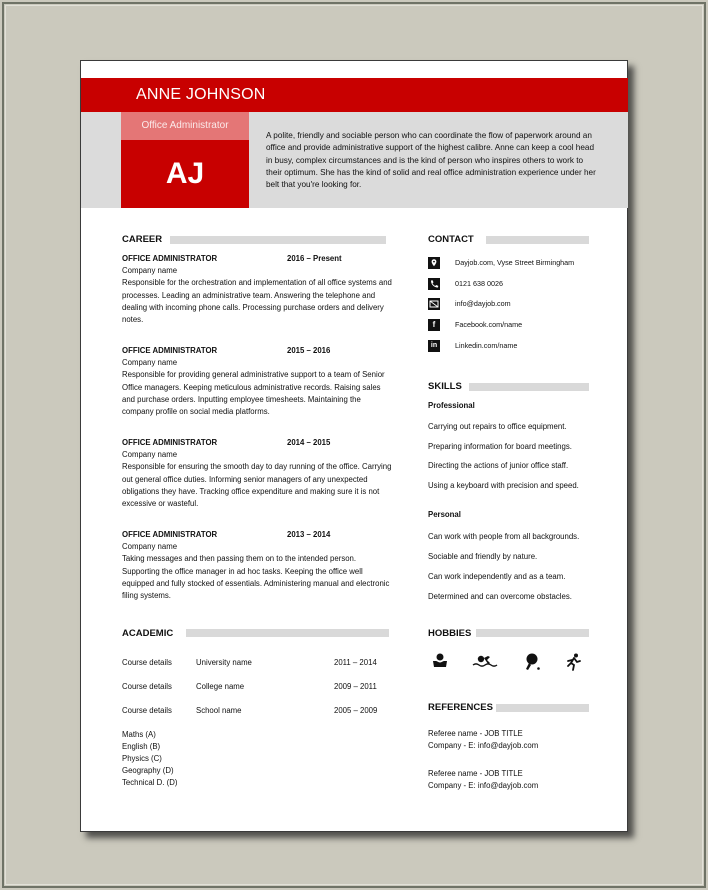  What do you see at coordinates (542, 708) in the screenshot?
I see `references-heading-bar` at bounding box center [542, 708].